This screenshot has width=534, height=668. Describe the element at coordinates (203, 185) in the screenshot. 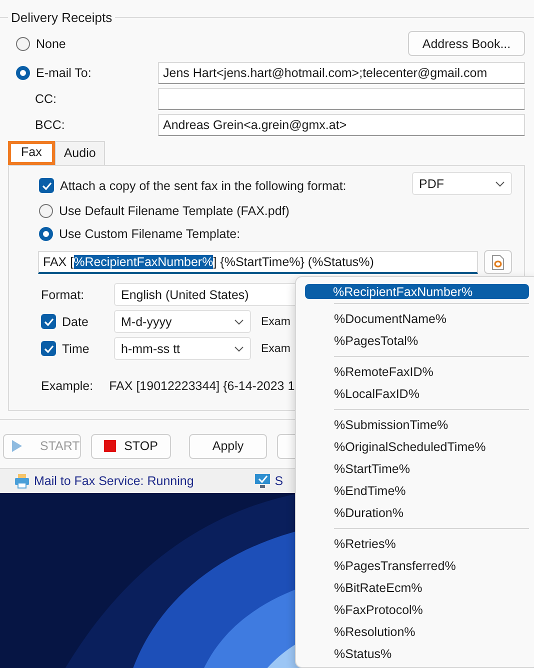

I see `checkbox-label: Attach a copy of the sent fax in the following format:` at that location.